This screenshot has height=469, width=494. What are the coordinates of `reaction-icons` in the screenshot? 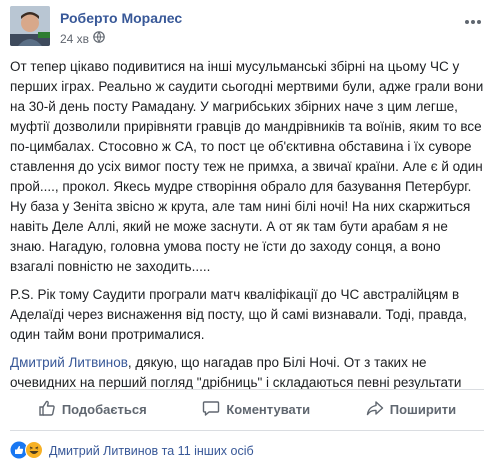 It's located at (26, 451).